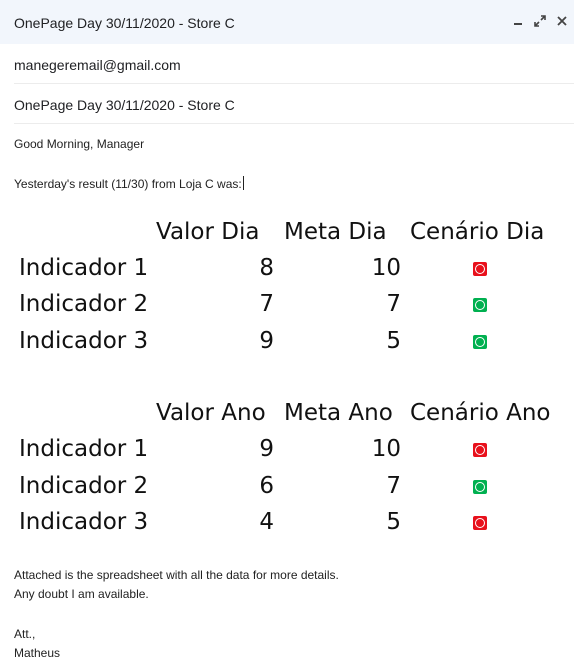  Describe the element at coordinates (79, 144) in the screenshot. I see `greeting-text: Good Morning, Manager` at that location.